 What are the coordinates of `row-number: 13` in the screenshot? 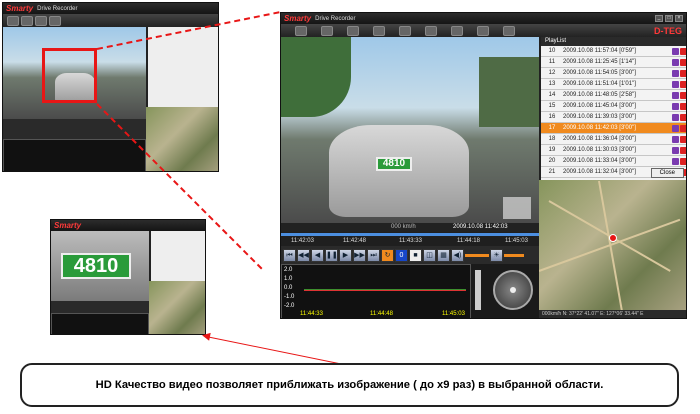 It's located at (552, 84).